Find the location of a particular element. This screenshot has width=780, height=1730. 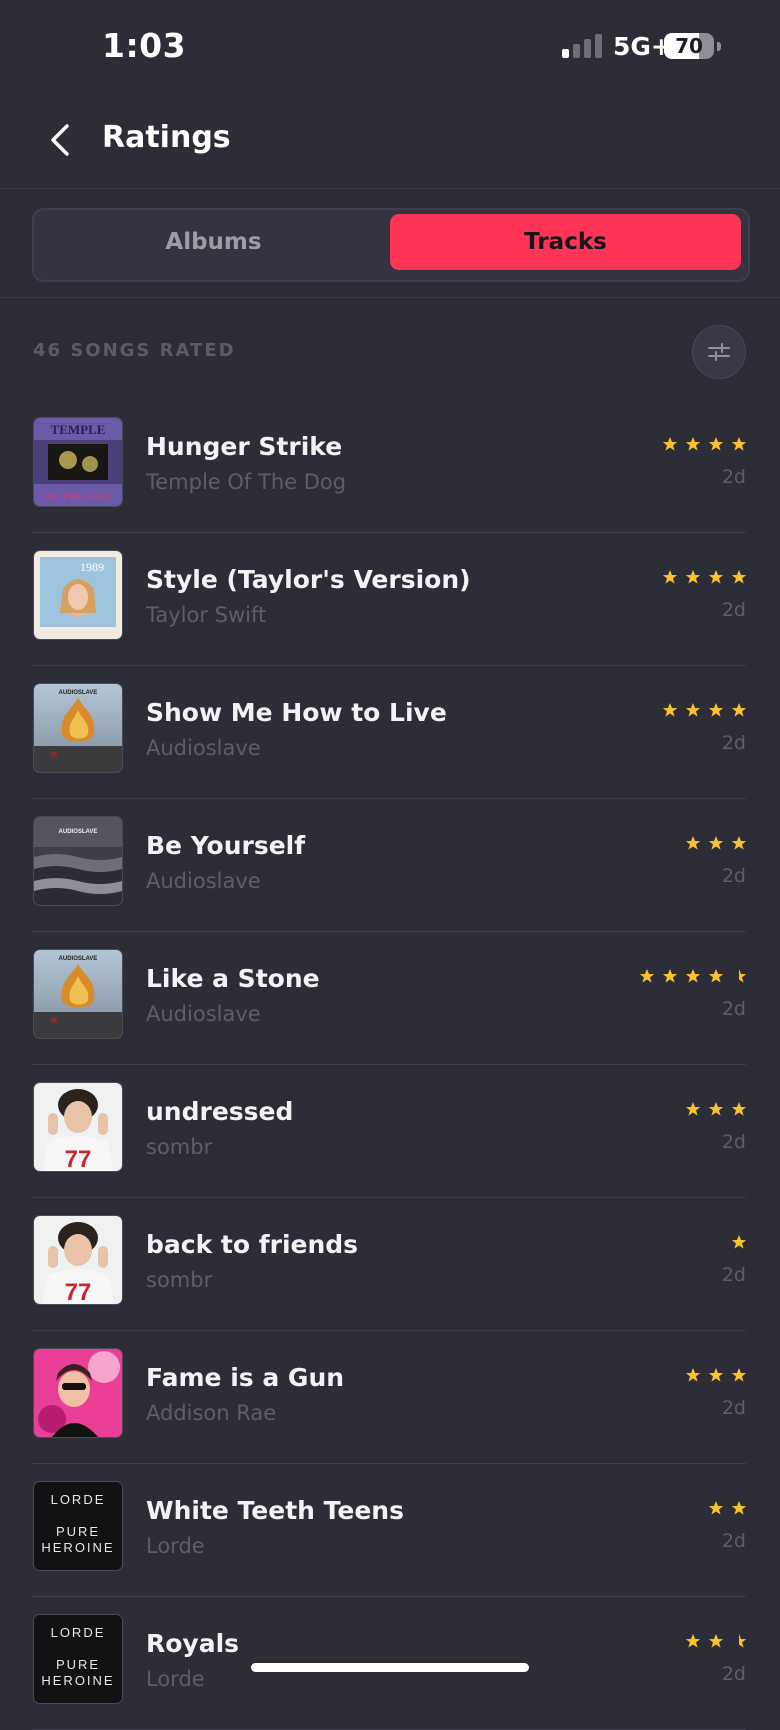

tab-albums: Albums is located at coordinates (213, 242).